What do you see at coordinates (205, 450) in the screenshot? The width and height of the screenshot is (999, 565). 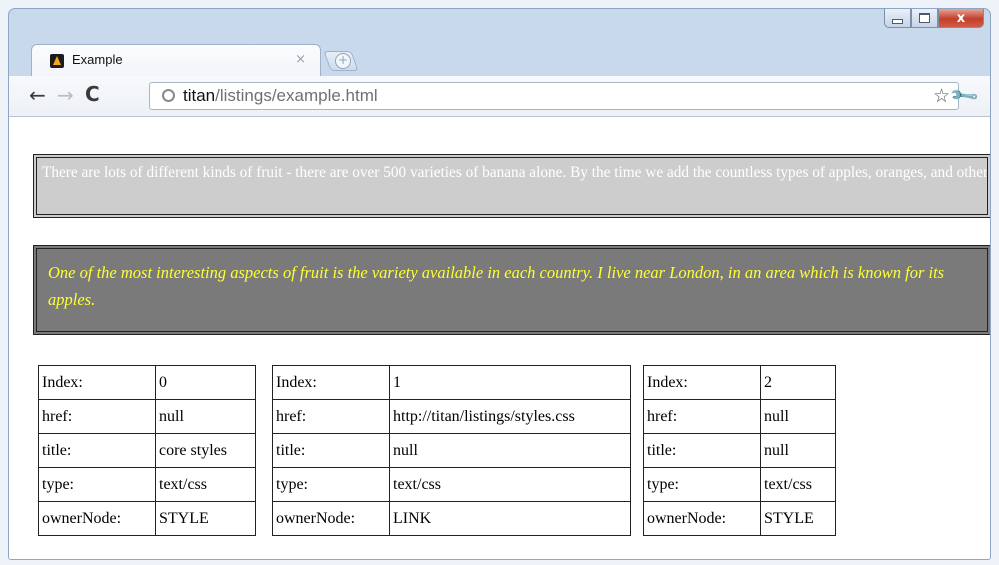 I see `row-value: core styles` at bounding box center [205, 450].